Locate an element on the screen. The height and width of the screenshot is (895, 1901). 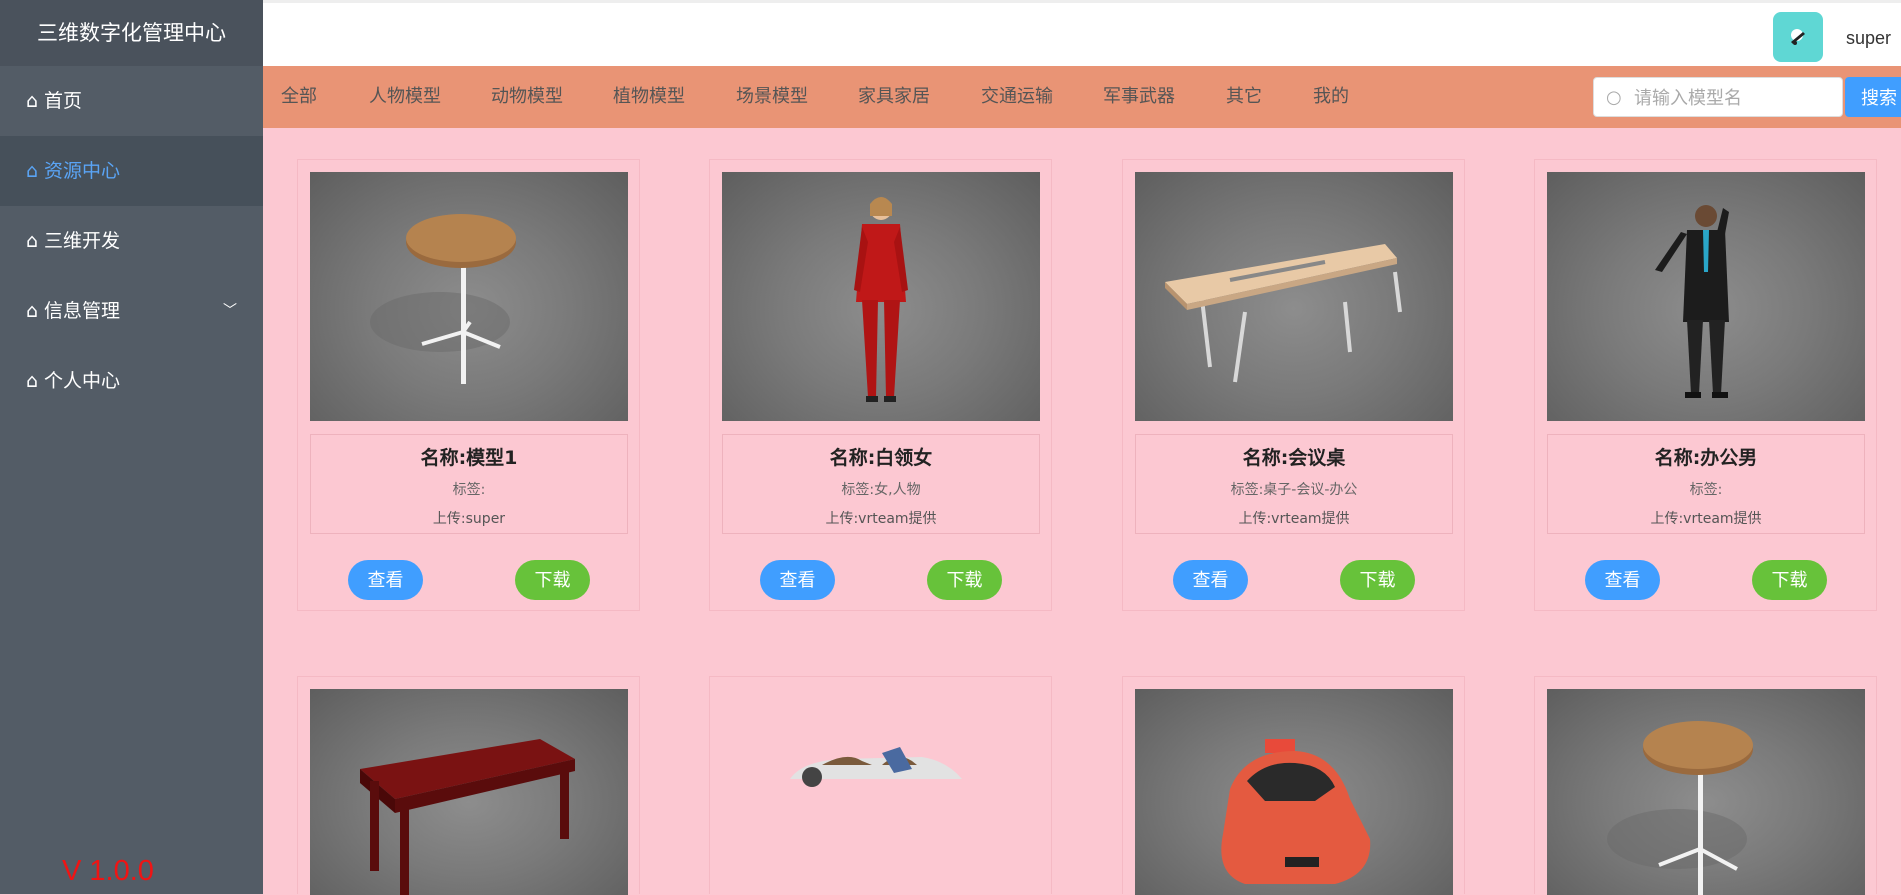
model-card: 名称:会议桌 标签:桌子-会议-办公 上传:vrteam提供 查看 下载 is located at coordinates (1293, 385).